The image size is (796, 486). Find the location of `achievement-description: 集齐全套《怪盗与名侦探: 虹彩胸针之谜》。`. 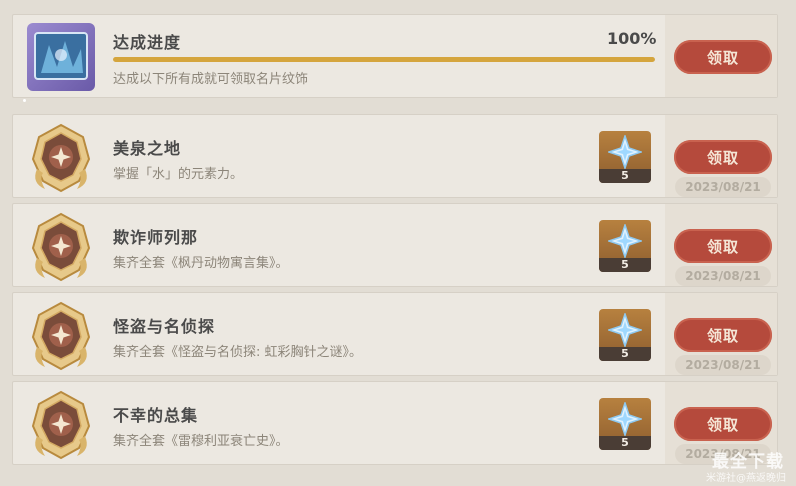

achievement-description: 集齐全套《怪盗与名侦探: 虹彩胸针之谜》。 is located at coordinates (238, 352).